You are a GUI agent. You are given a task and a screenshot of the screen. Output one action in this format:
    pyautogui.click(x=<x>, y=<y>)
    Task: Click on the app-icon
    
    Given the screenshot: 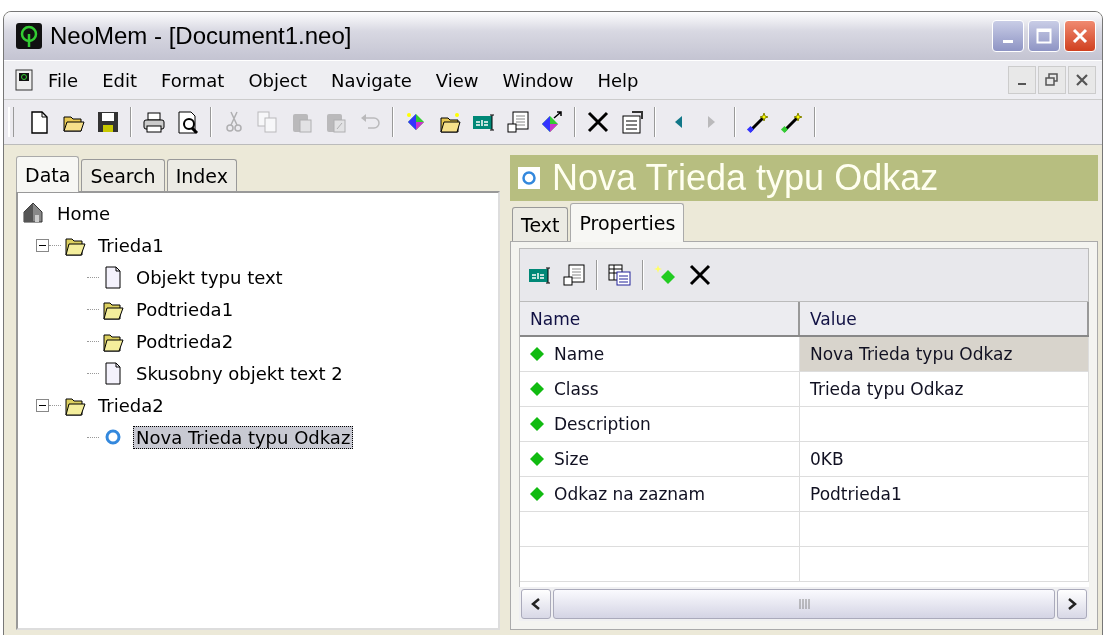 What is the action you would take?
    pyautogui.click(x=29, y=36)
    